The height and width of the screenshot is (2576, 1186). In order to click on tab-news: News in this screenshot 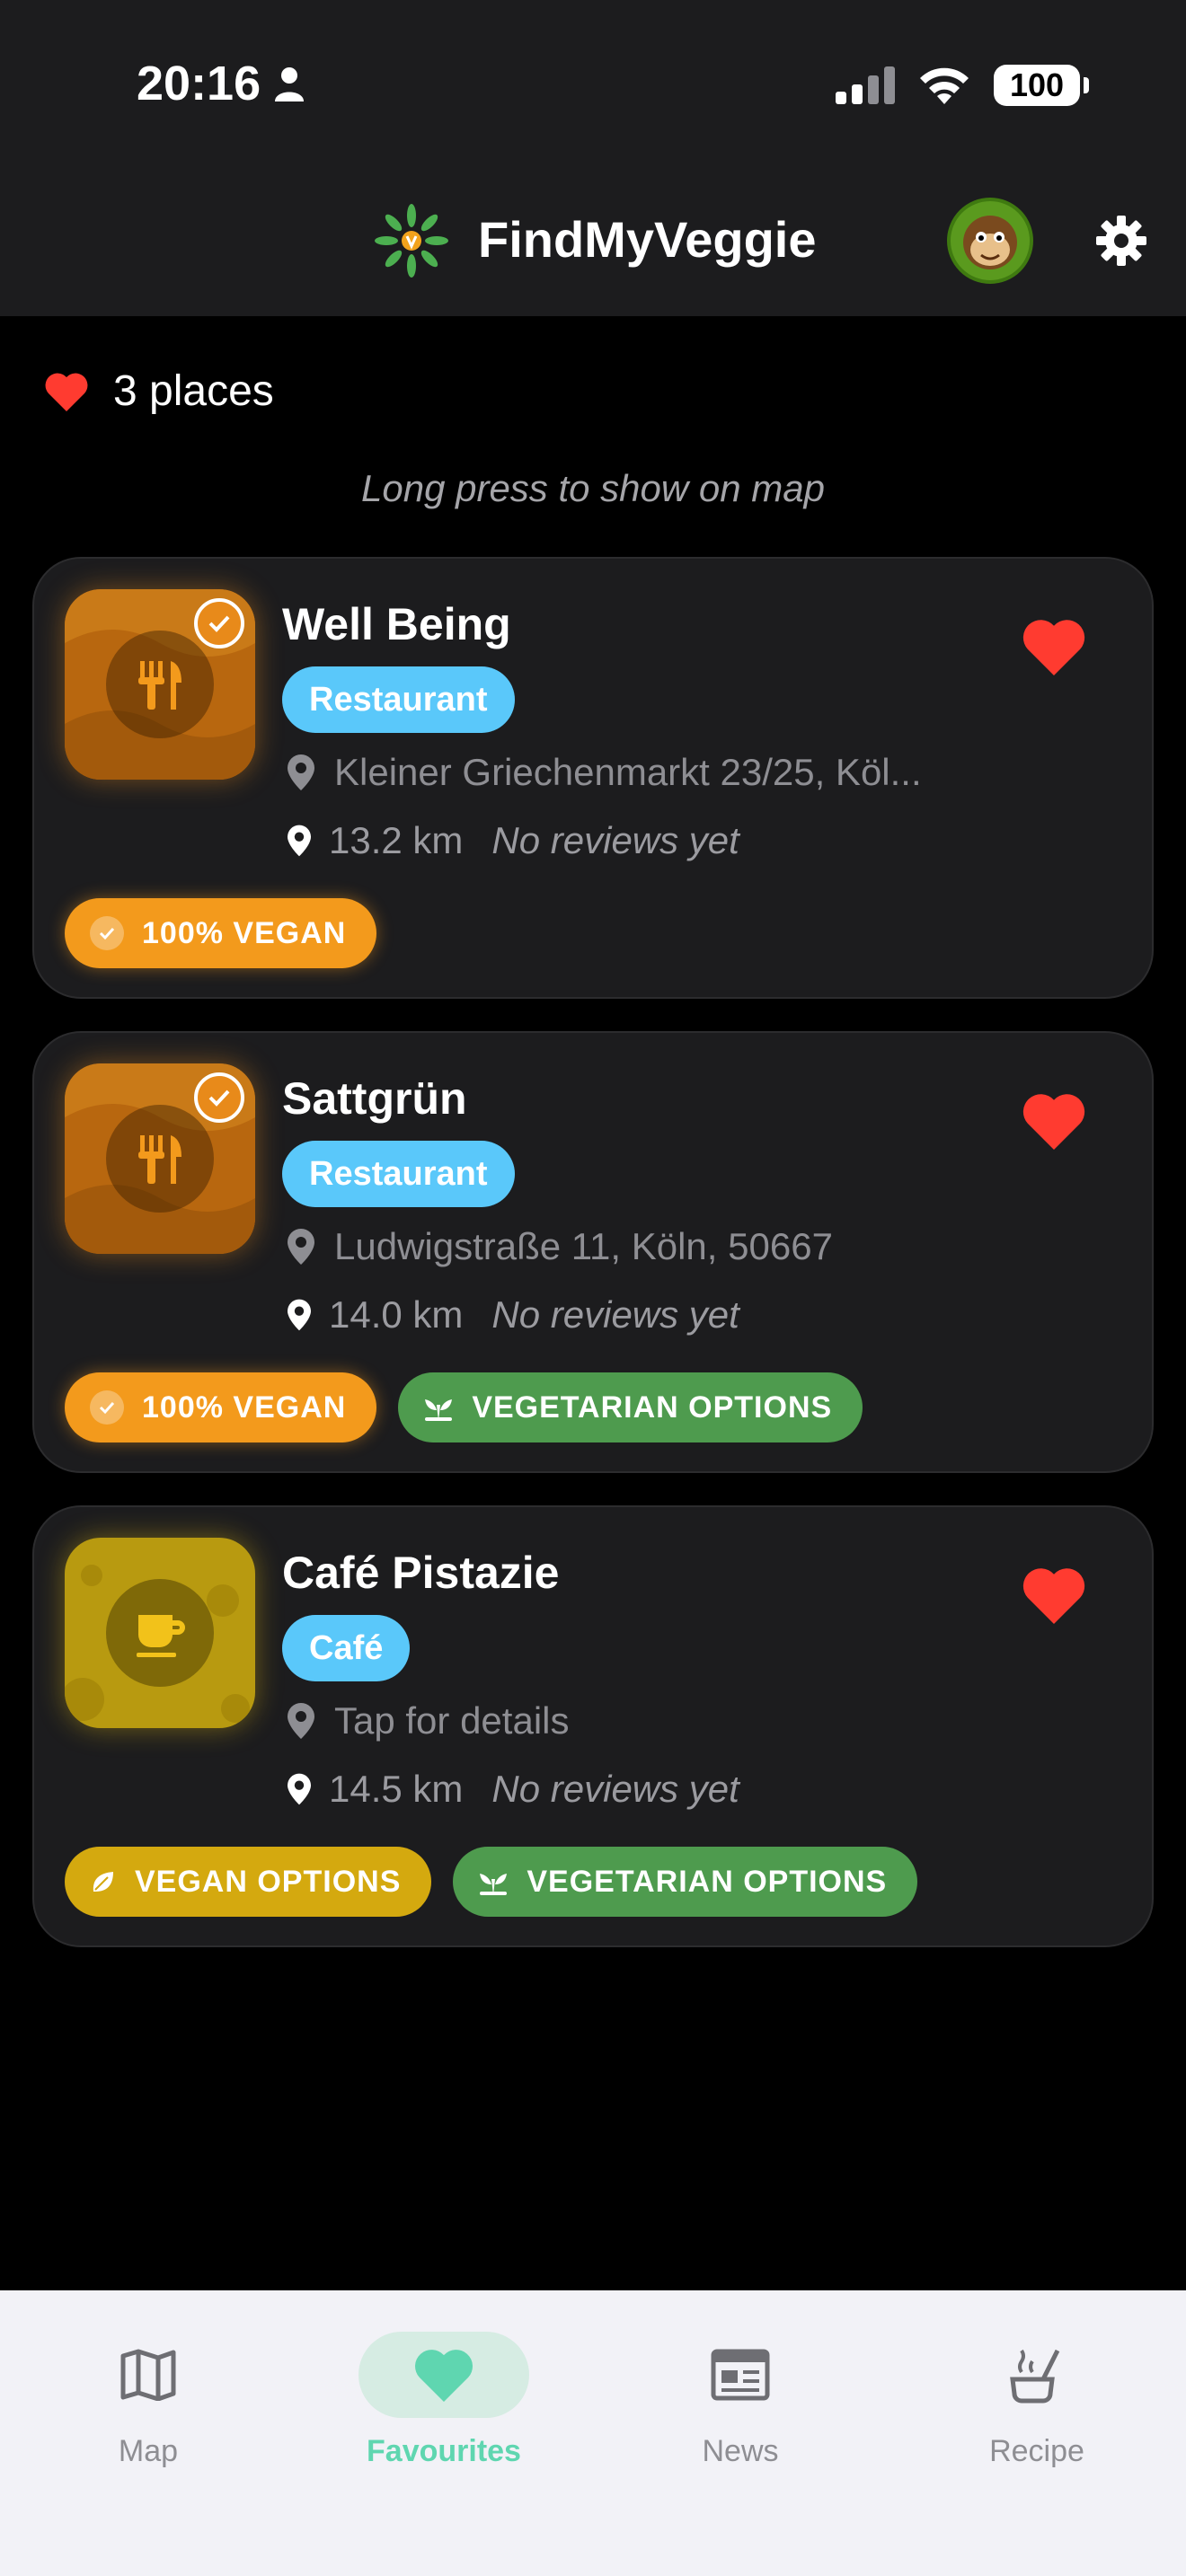, I will do `click(740, 2421)`.